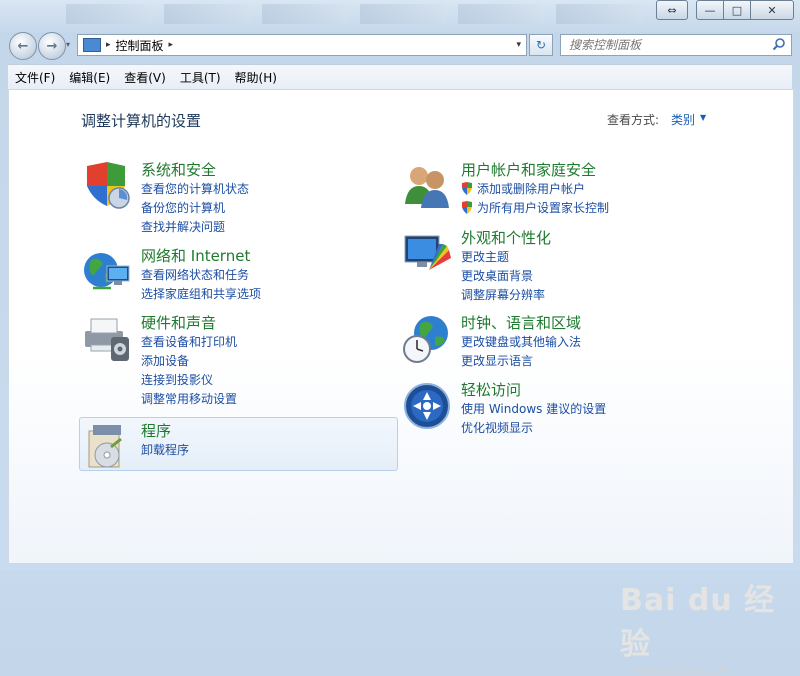 The height and width of the screenshot is (676, 800). I want to click on link-windows-suggested-settings: 使用 Windows 建议的设置, so click(533, 409).